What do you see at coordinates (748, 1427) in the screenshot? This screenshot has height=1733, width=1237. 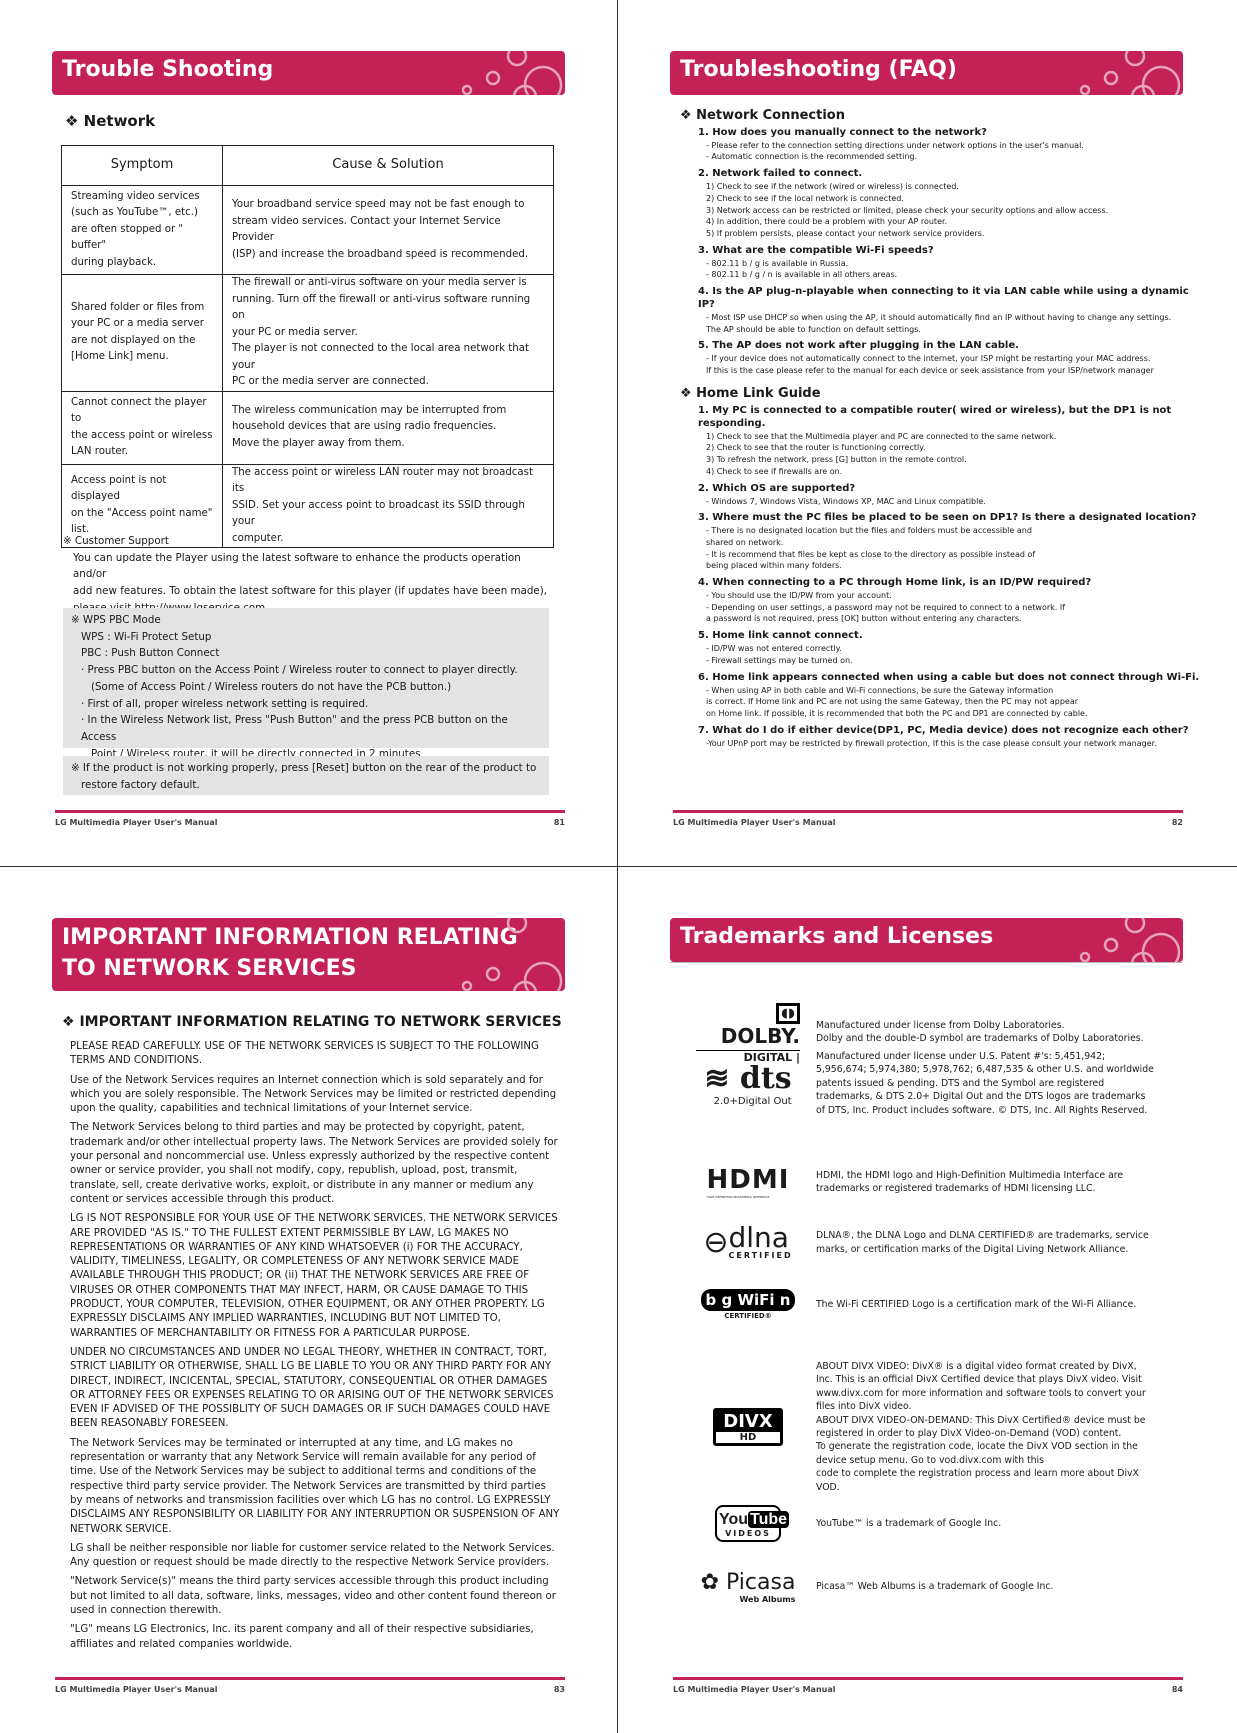 I see `divx-hd-logo: DIVX HD` at bounding box center [748, 1427].